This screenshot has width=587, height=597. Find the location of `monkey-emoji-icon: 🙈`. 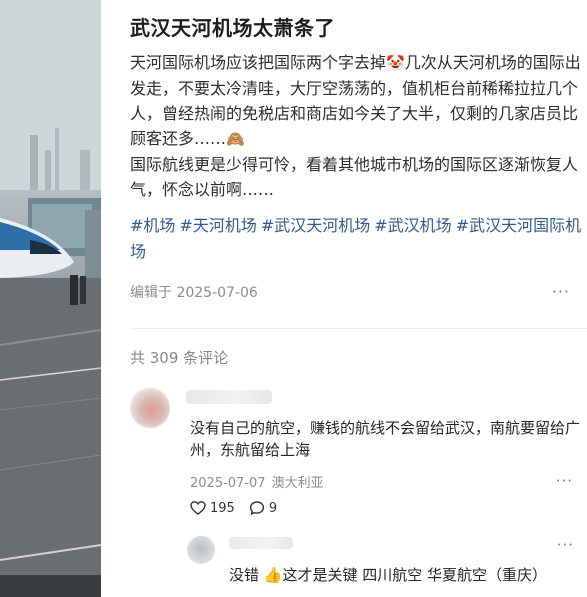

monkey-emoji-icon: 🙈 is located at coordinates (235, 139).